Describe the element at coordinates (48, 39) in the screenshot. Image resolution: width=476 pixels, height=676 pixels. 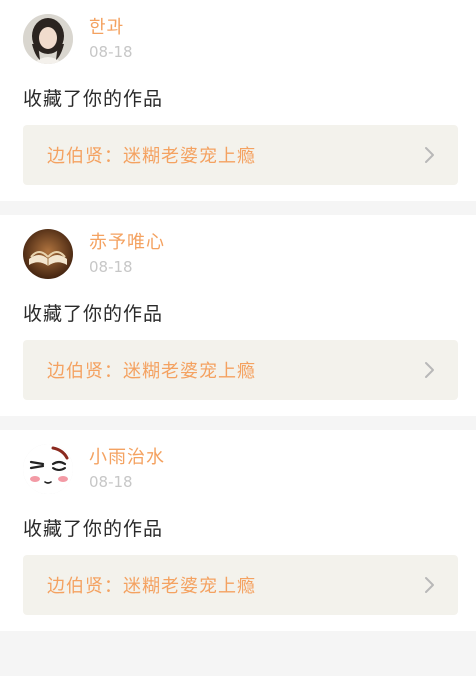
I see `woman-portrait-avatar` at that location.